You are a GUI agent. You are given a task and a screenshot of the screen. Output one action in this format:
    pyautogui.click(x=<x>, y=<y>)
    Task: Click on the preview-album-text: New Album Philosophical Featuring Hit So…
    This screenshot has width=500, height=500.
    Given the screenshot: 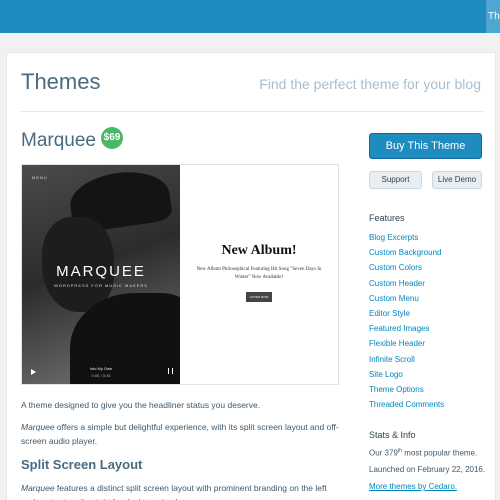 What is the action you would take?
    pyautogui.click(x=259, y=273)
    